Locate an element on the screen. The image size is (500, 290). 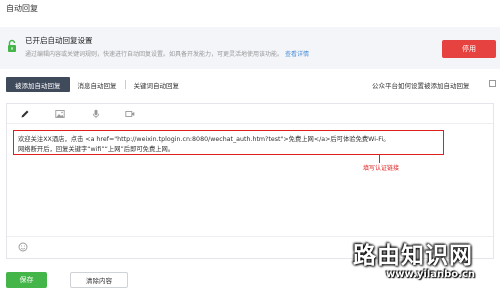
annotation-pointer is located at coordinates (379, 159).